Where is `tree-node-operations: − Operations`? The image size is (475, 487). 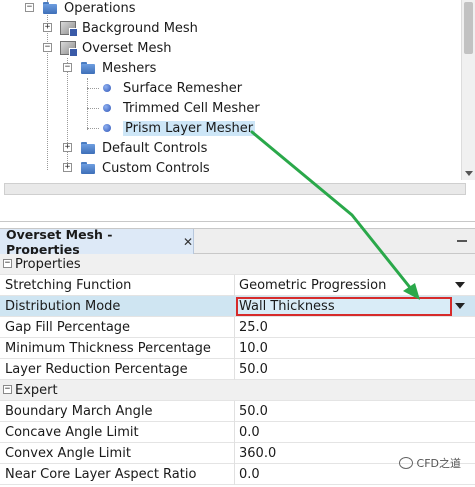
tree-node-operations: − Operations is located at coordinates (80, 9).